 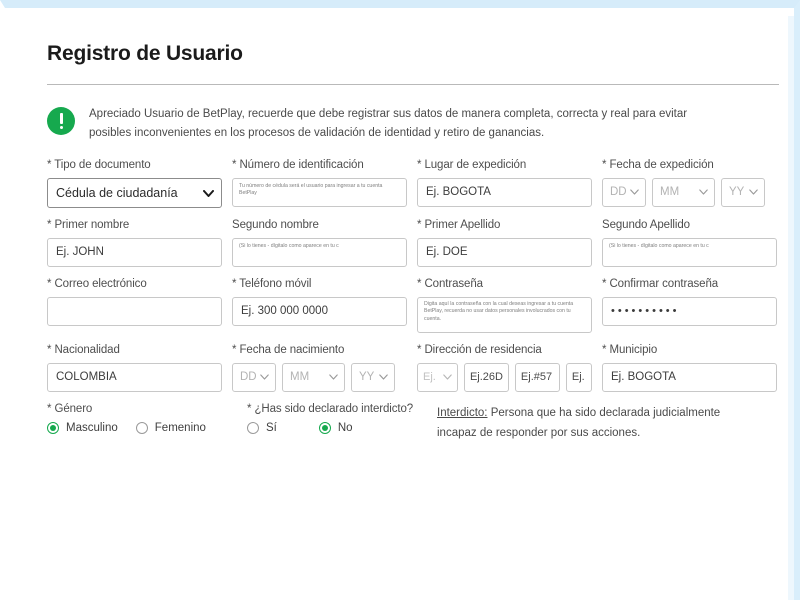 I want to click on direccion-part2-input: Ej.26D, so click(x=486, y=377).